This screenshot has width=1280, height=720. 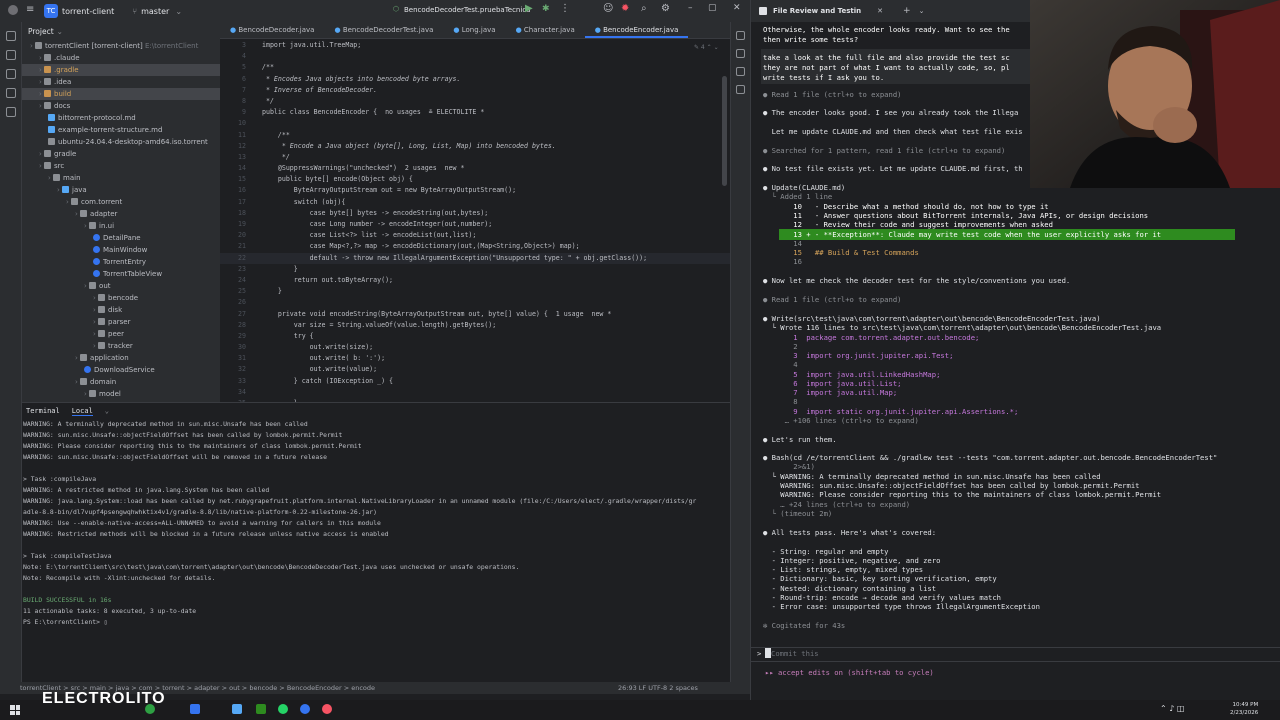 I want to click on line-number: 4, so click(x=236, y=56).